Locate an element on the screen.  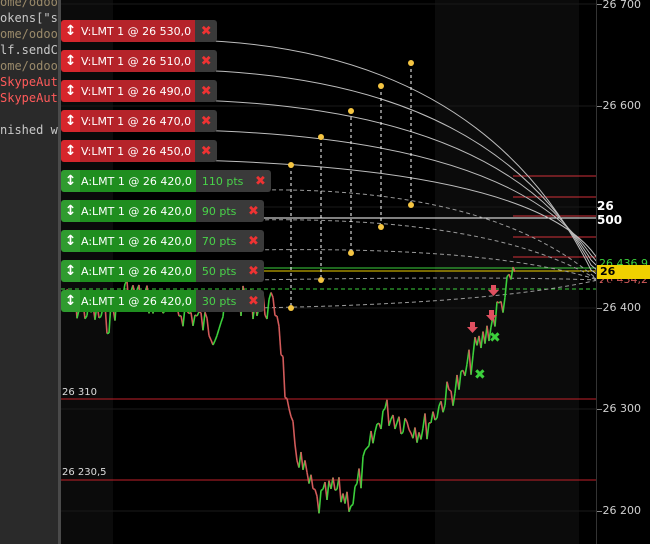
hline-label-1: 26 310 is located at coordinates (79, 392).